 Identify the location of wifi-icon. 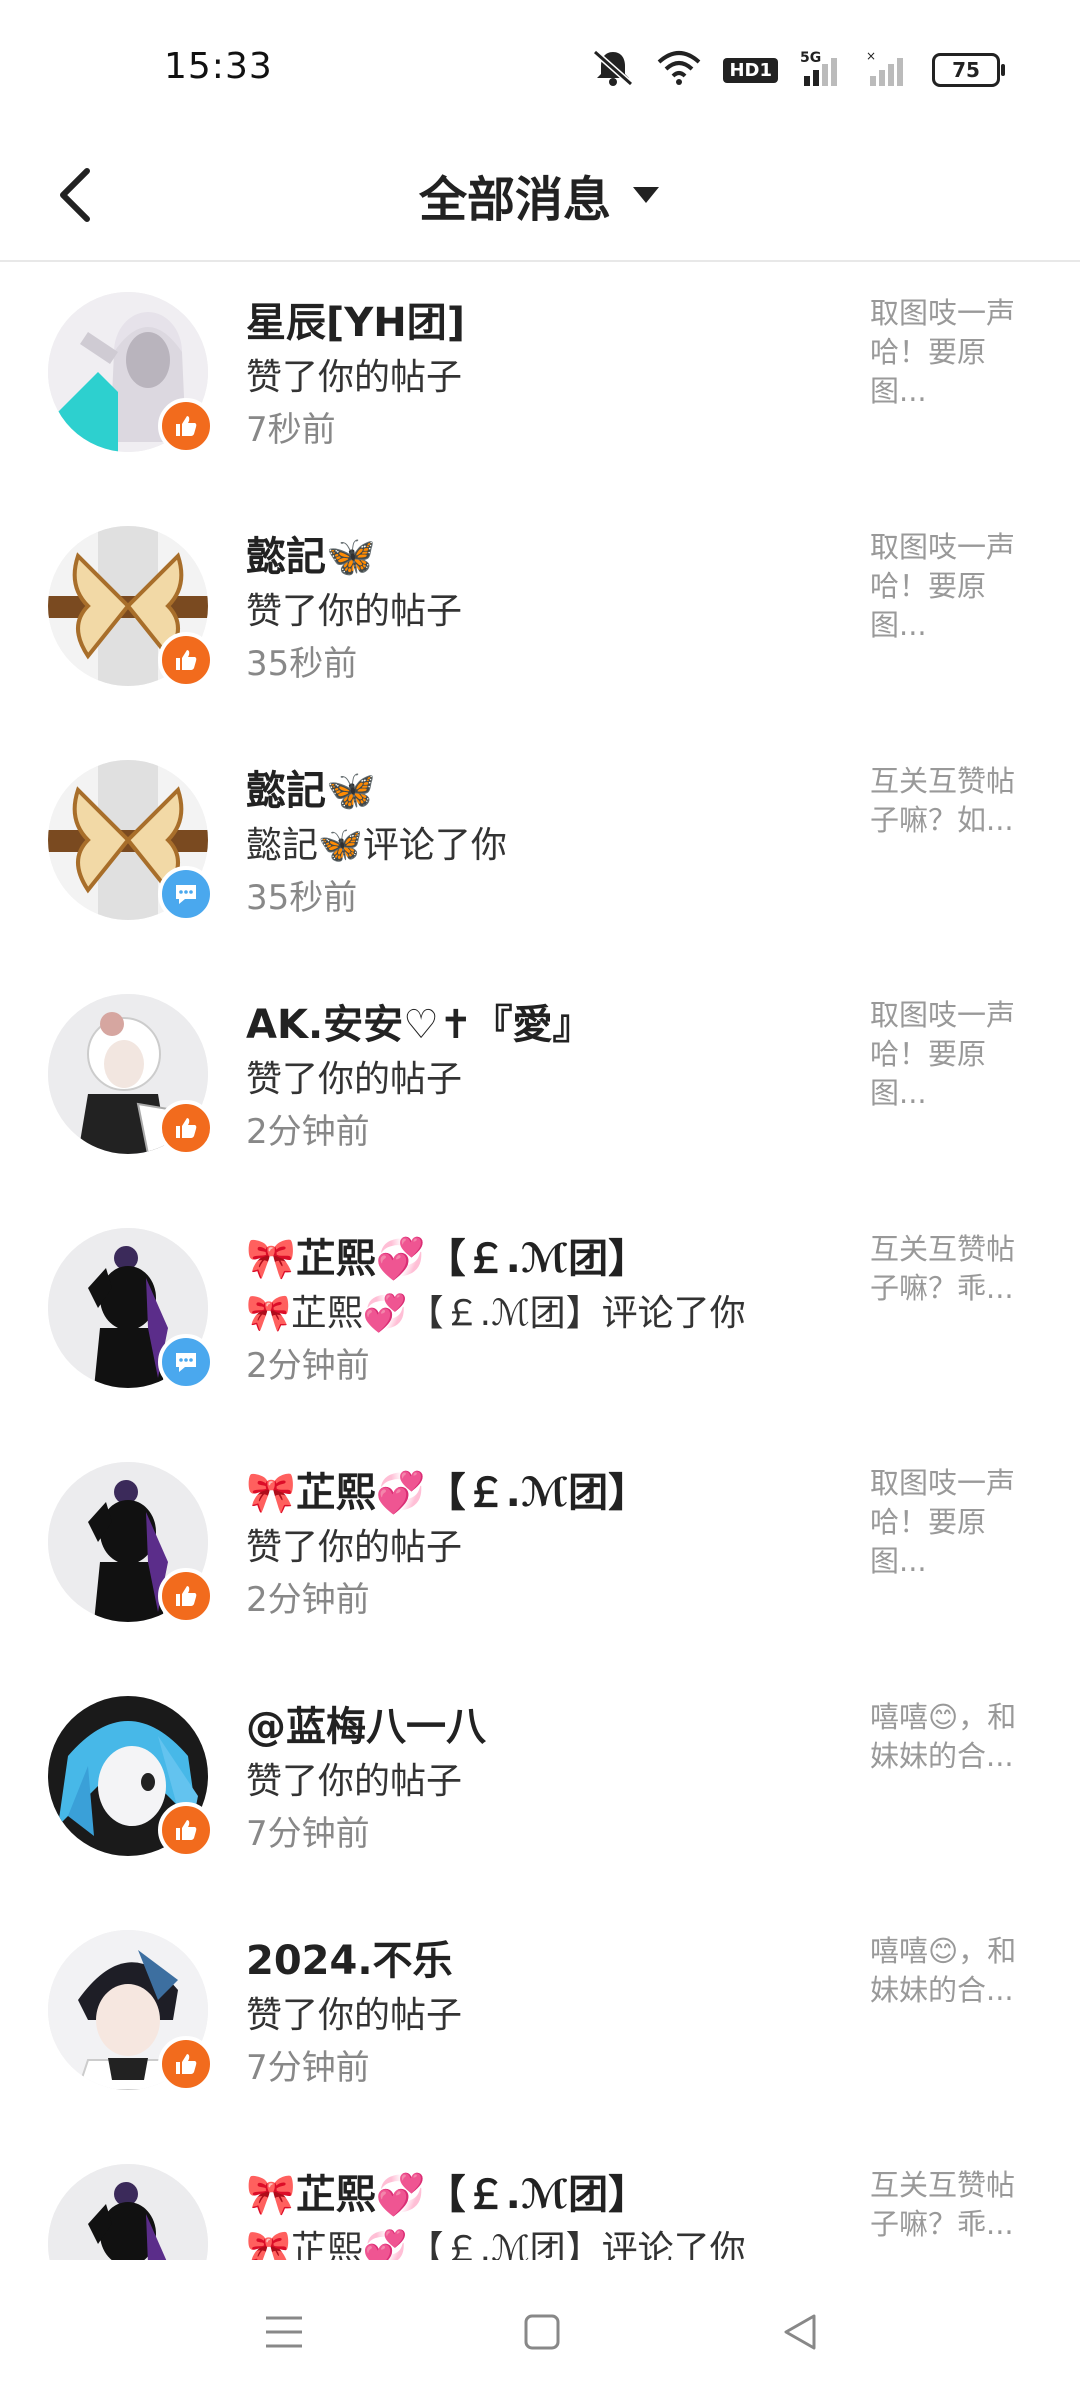
(679, 70).